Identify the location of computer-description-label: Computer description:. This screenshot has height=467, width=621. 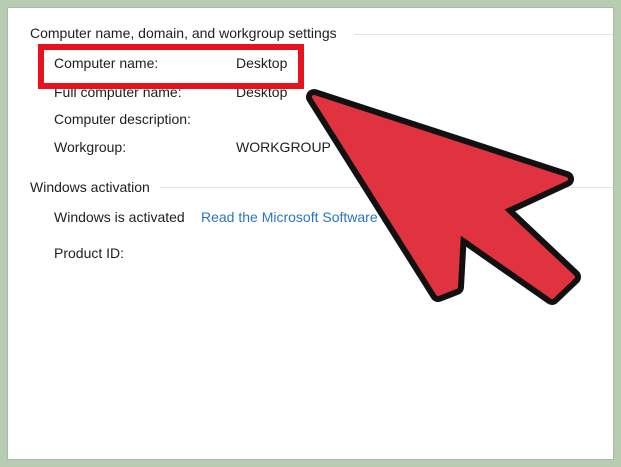
(122, 119).